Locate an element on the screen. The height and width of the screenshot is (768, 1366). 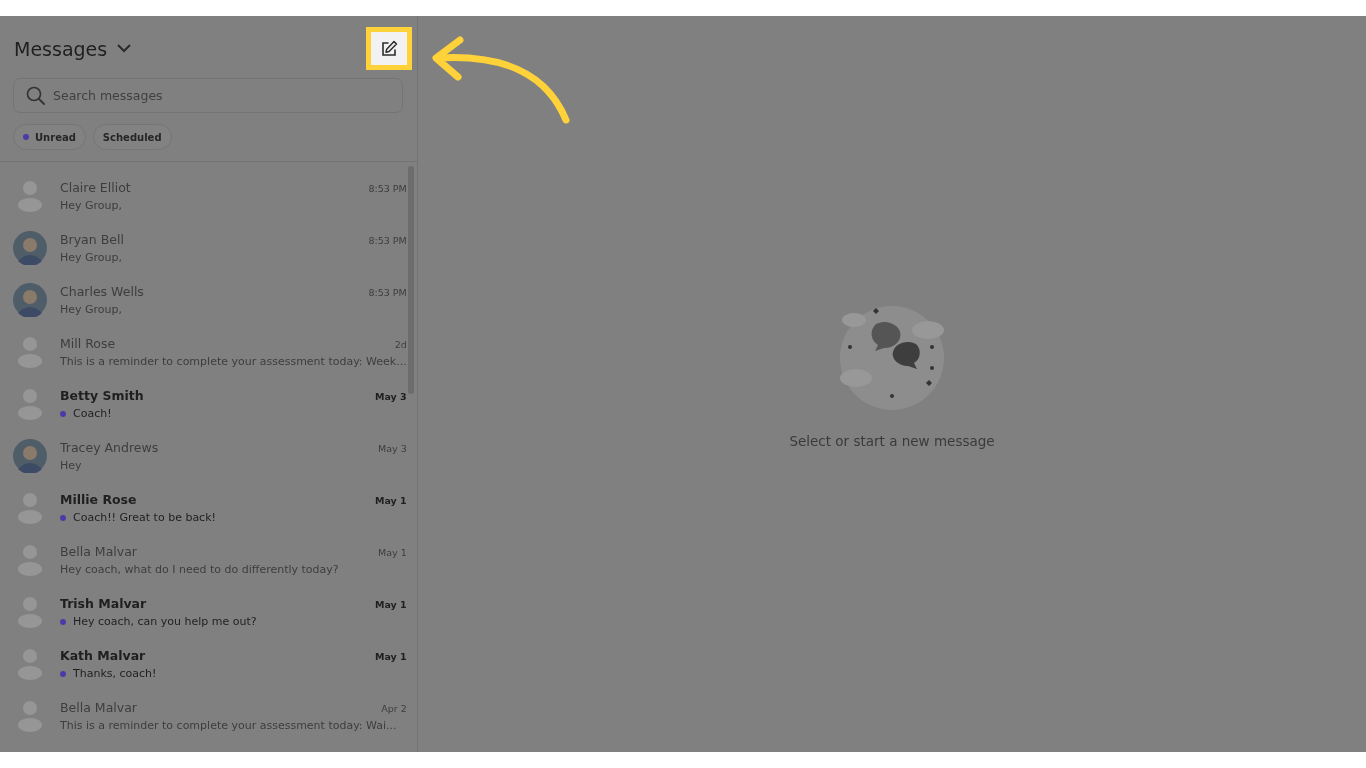
contact-name: Charles Wells is located at coordinates (102, 291).